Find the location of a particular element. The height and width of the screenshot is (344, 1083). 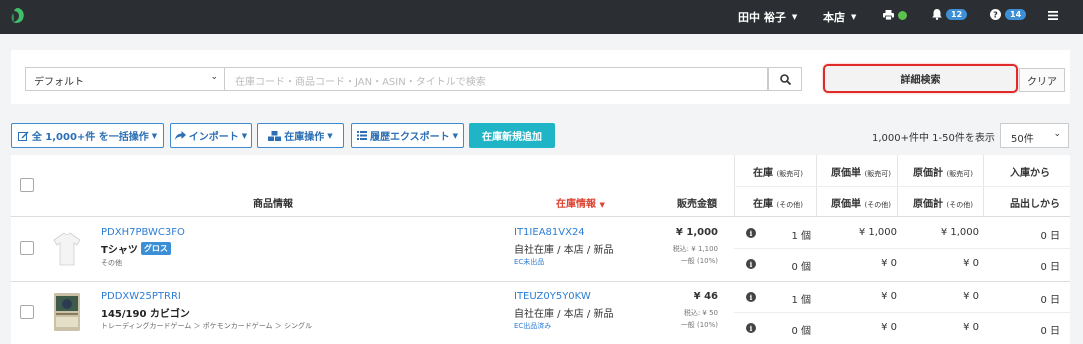

unit-cost-other-header-sub: (その他) is located at coordinates (877, 205).